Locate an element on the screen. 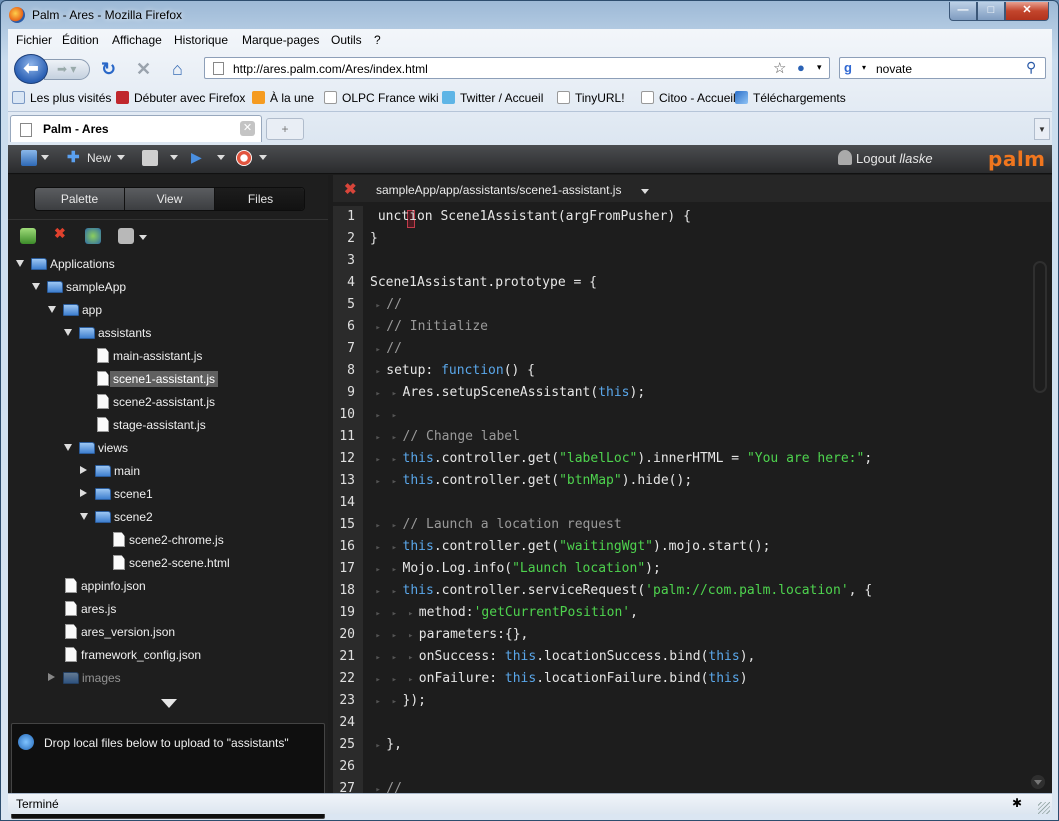  back-button: ⬅ is located at coordinates (31, 69).